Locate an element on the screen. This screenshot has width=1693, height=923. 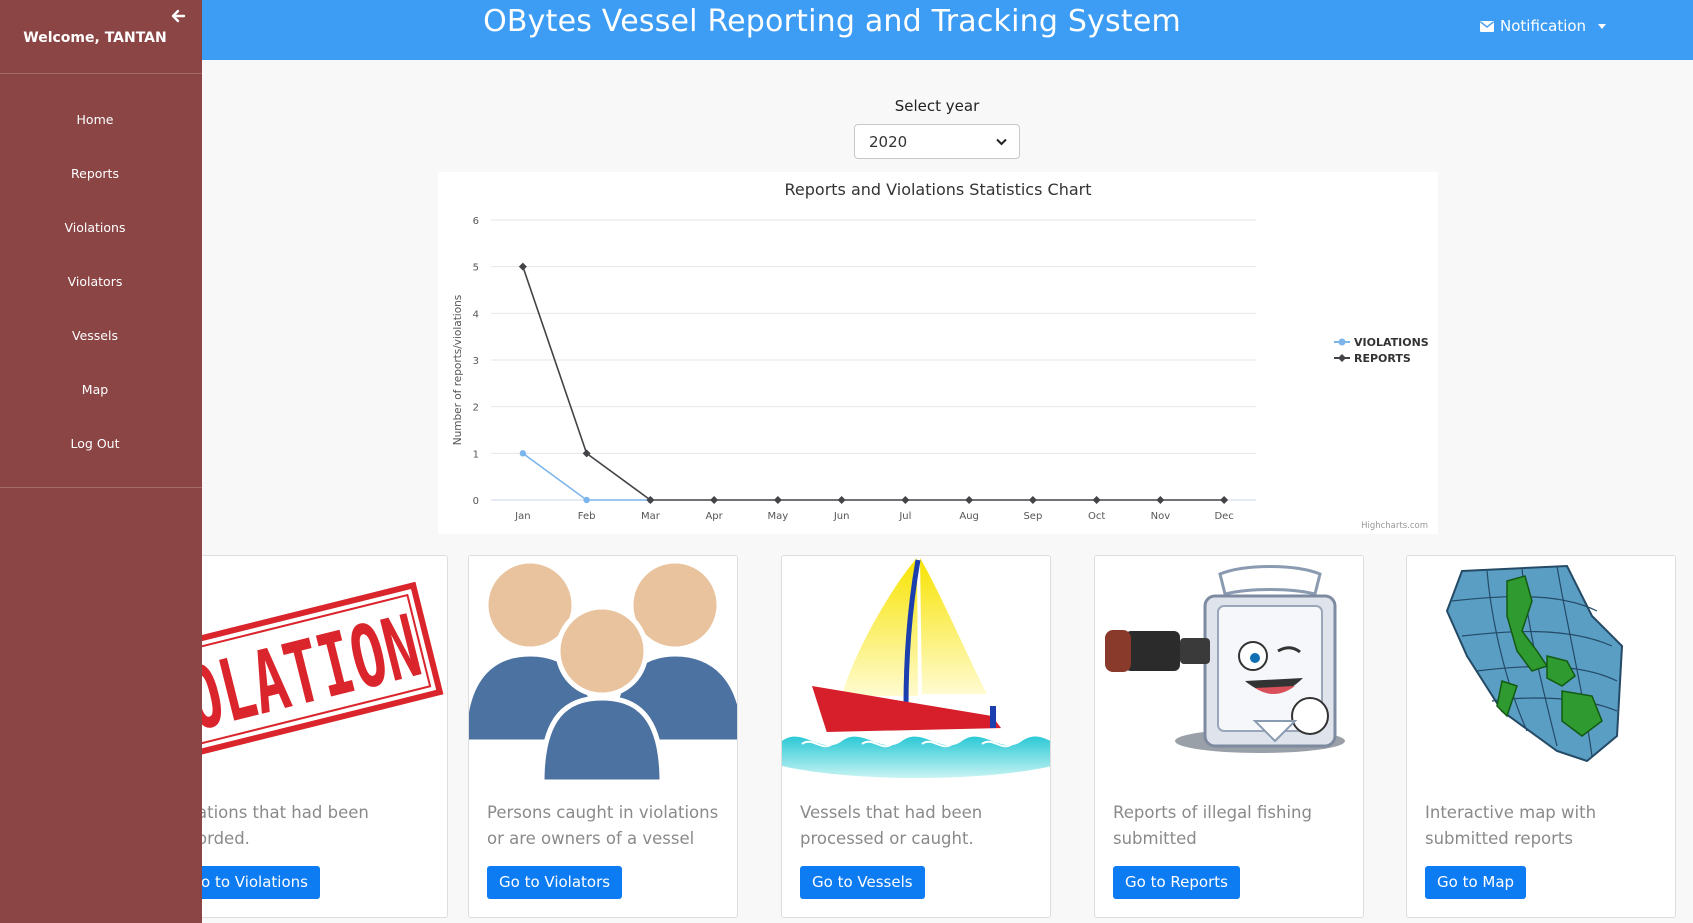
y-tick-label: 2 is located at coordinates (476, 408).